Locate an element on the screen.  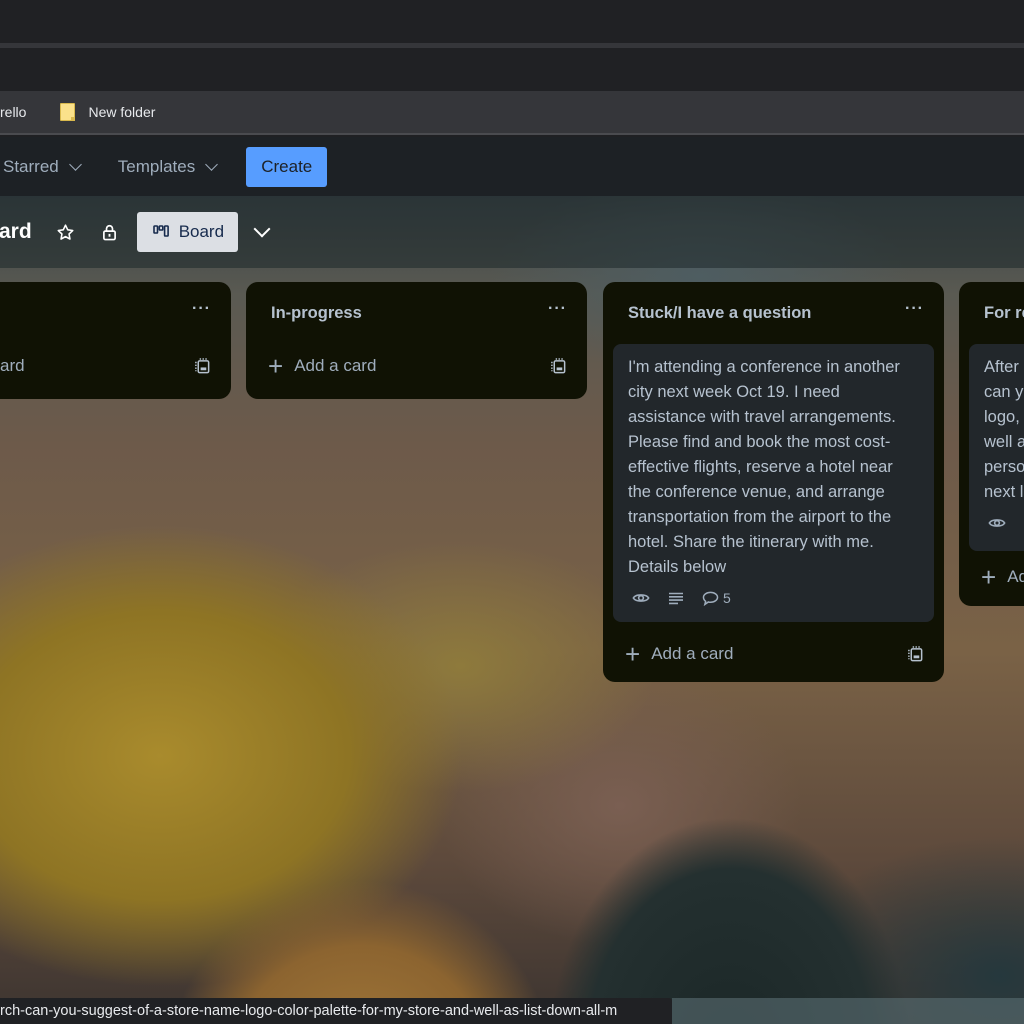
board-scrollbar is located at coordinates (848, 1011).